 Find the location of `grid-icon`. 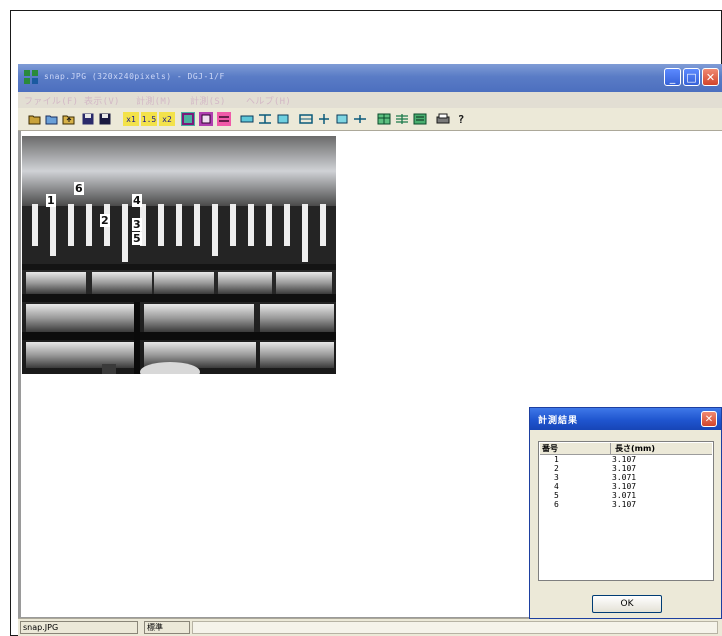

grid-icon is located at coordinates (402, 119).